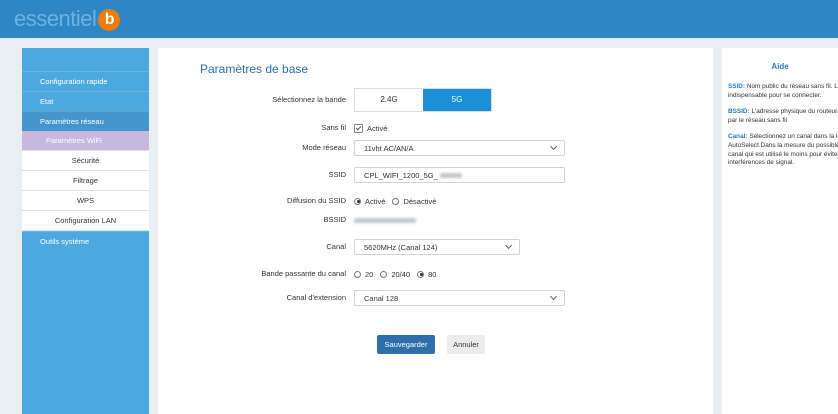 The image size is (838, 414). What do you see at coordinates (401, 274) in the screenshot?
I see `bandwidth-20-40-label: 20/40` at bounding box center [401, 274].